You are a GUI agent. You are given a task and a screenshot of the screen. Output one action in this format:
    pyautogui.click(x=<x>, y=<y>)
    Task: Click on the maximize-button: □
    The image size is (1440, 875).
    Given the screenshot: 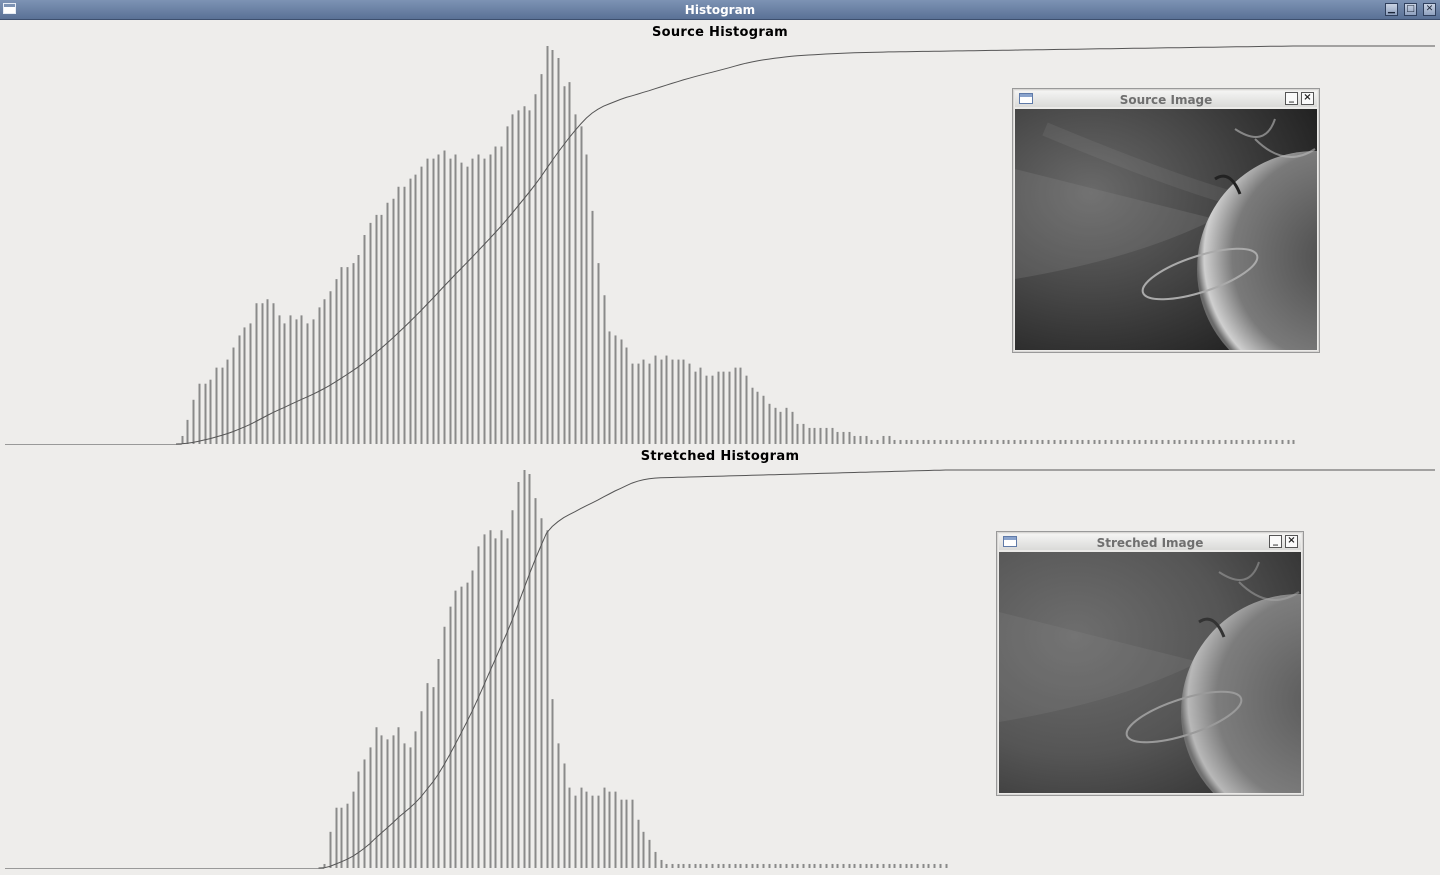 What is the action you would take?
    pyautogui.click(x=1410, y=9)
    